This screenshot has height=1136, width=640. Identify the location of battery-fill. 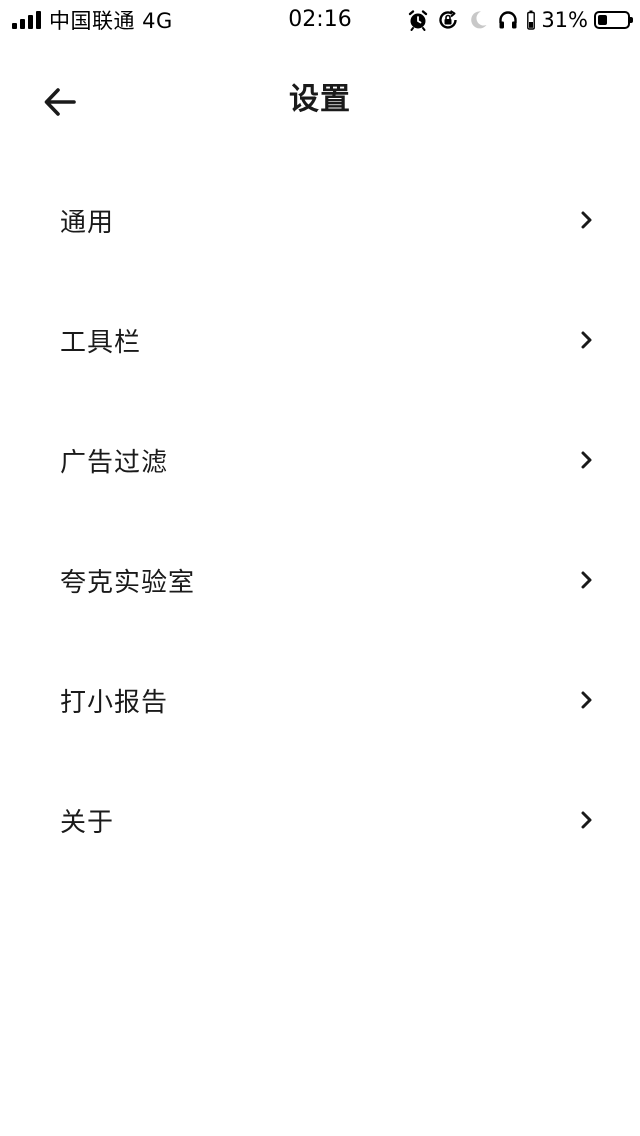
(602, 20).